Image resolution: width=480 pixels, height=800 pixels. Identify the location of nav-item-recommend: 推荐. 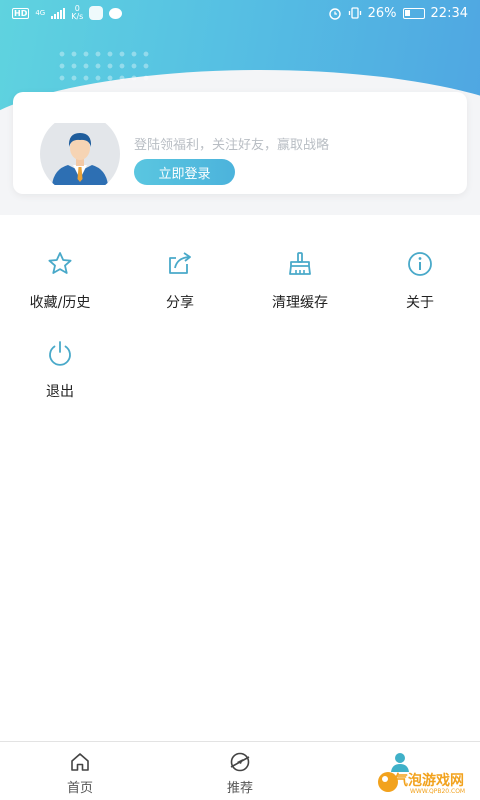
(240, 769).